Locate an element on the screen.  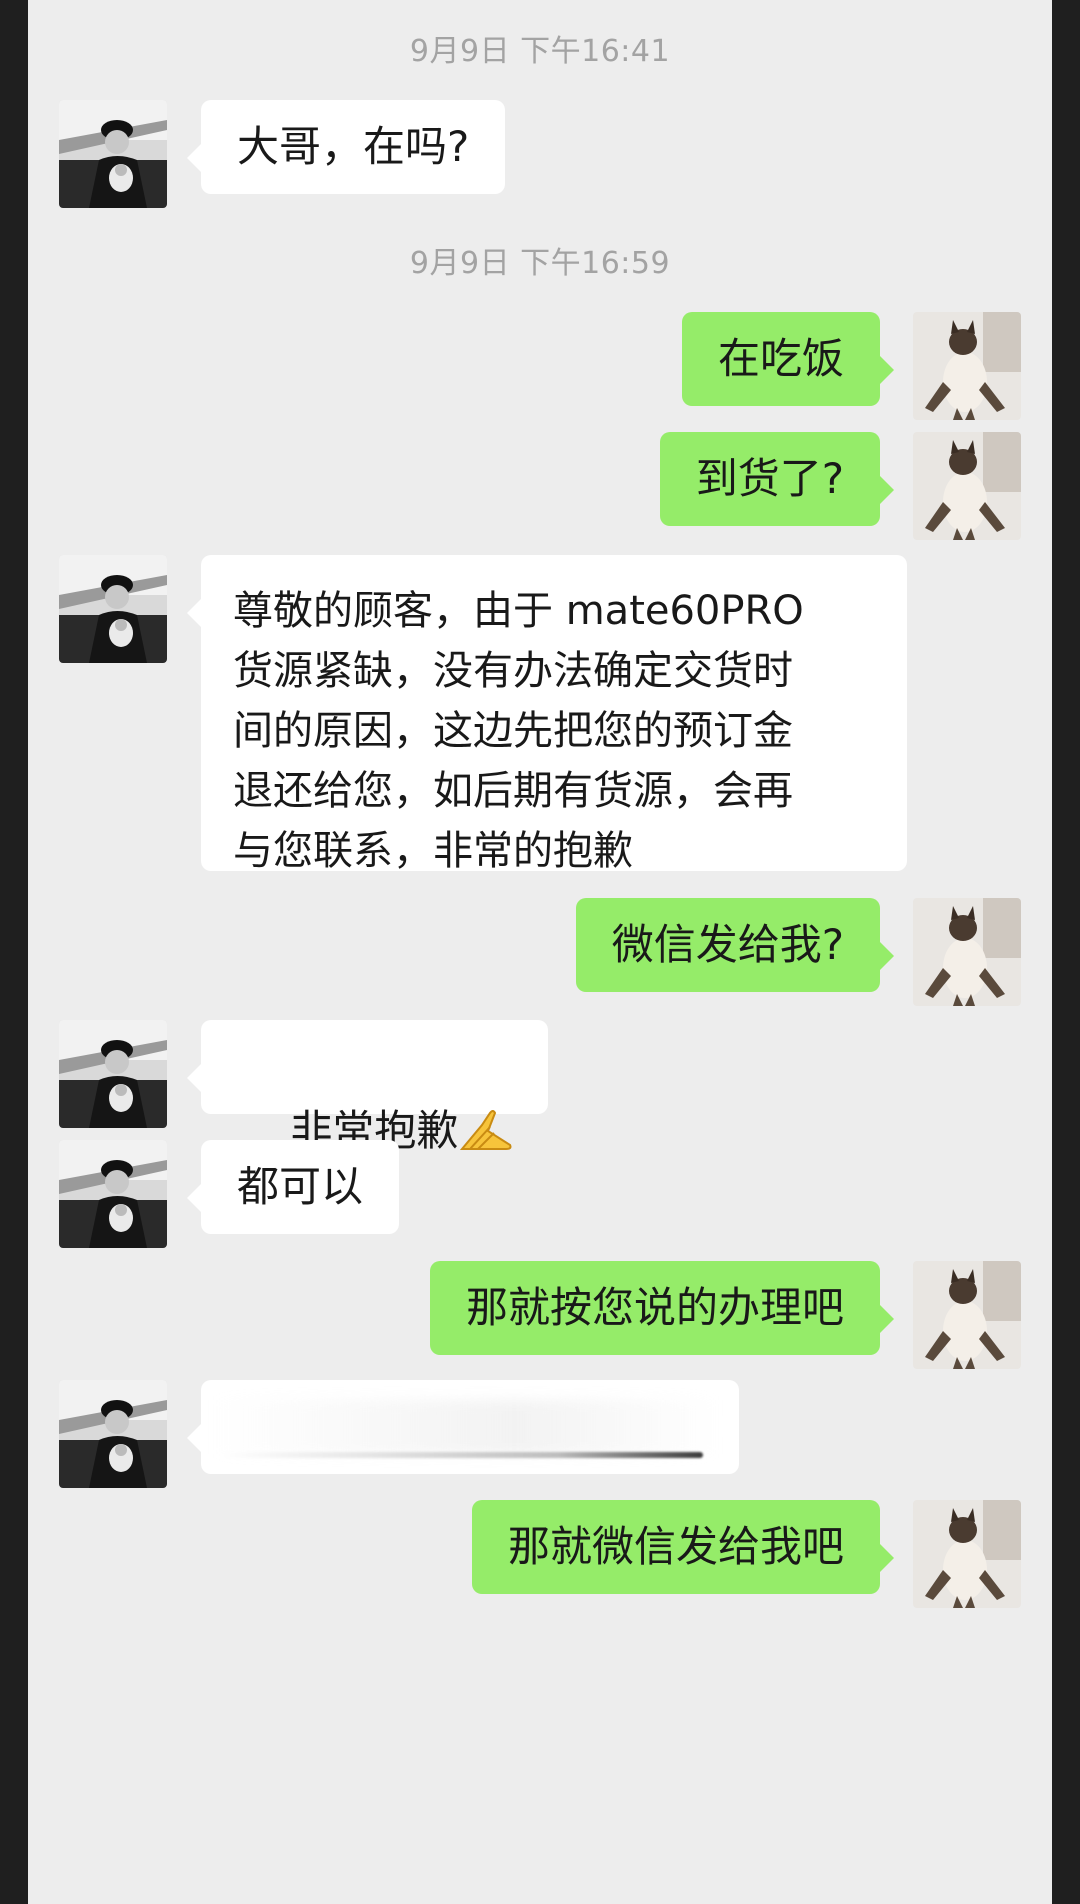
message-bubble: 到货了? is located at coordinates (777, 479).